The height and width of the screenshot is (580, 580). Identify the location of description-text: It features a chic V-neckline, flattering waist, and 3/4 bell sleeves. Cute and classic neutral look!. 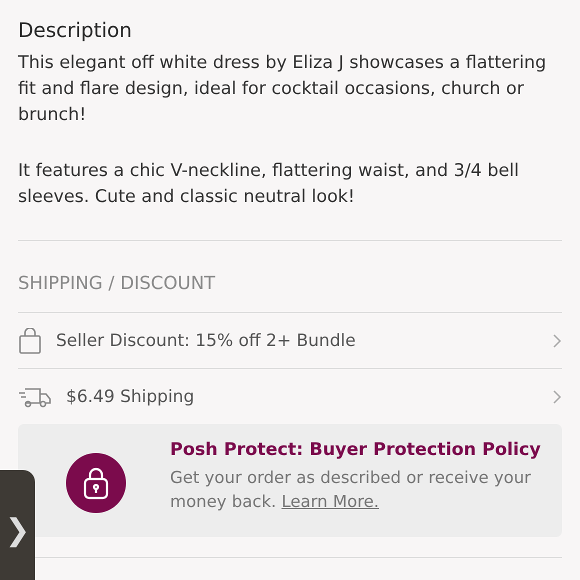
(269, 184).